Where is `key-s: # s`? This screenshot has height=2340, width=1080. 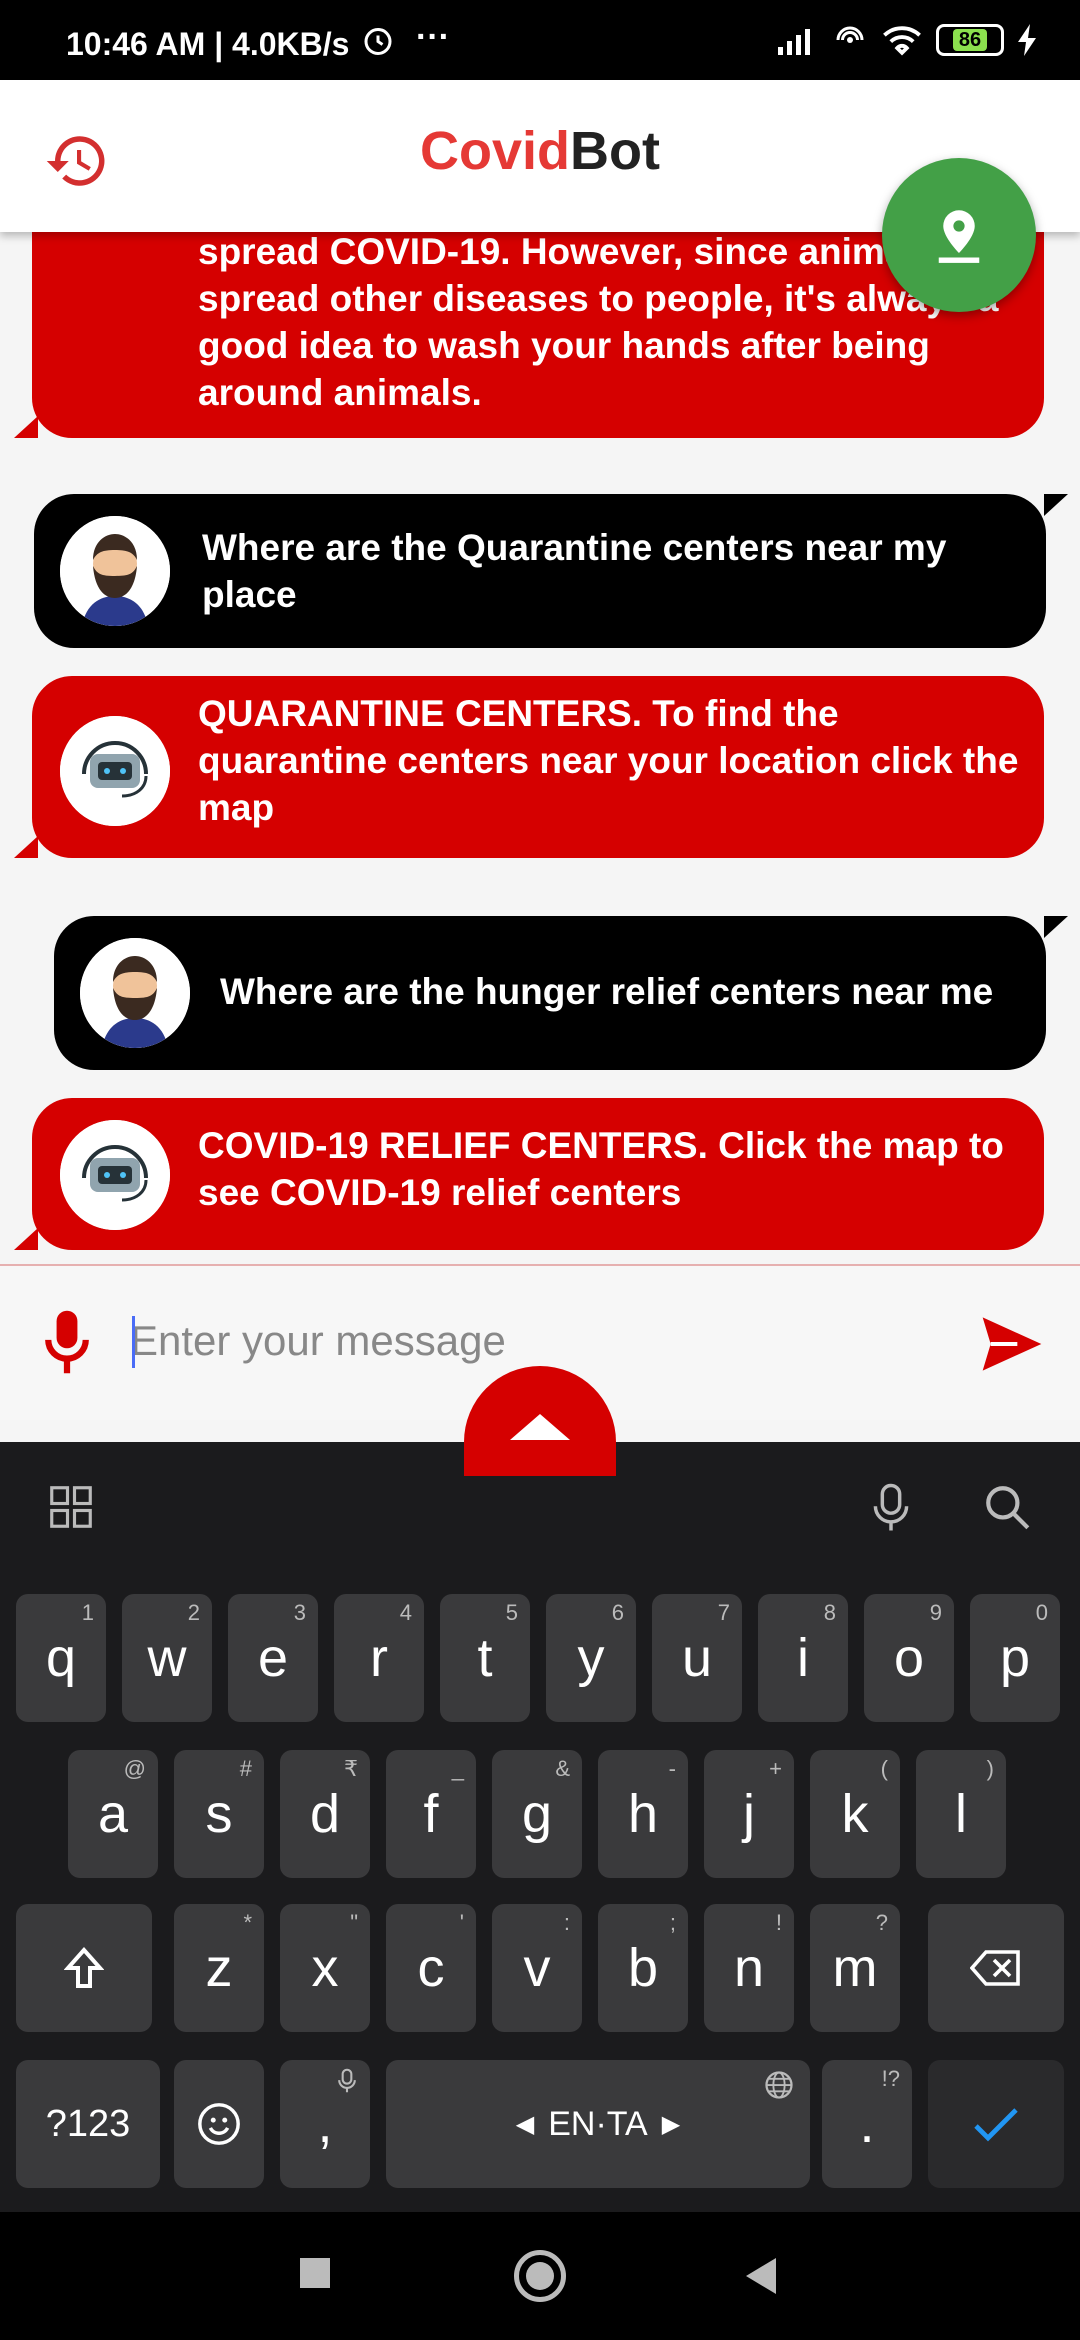
key-s: # s is located at coordinates (219, 1814).